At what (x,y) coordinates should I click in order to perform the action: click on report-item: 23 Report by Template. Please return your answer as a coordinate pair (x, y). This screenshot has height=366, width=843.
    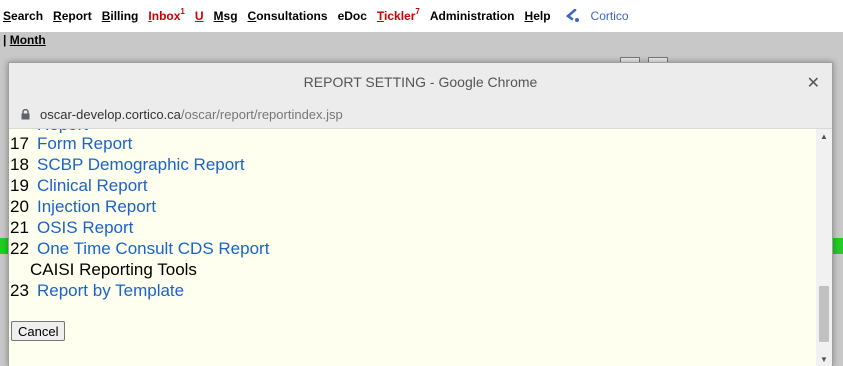
    Looking at the image, I should click on (412, 290).